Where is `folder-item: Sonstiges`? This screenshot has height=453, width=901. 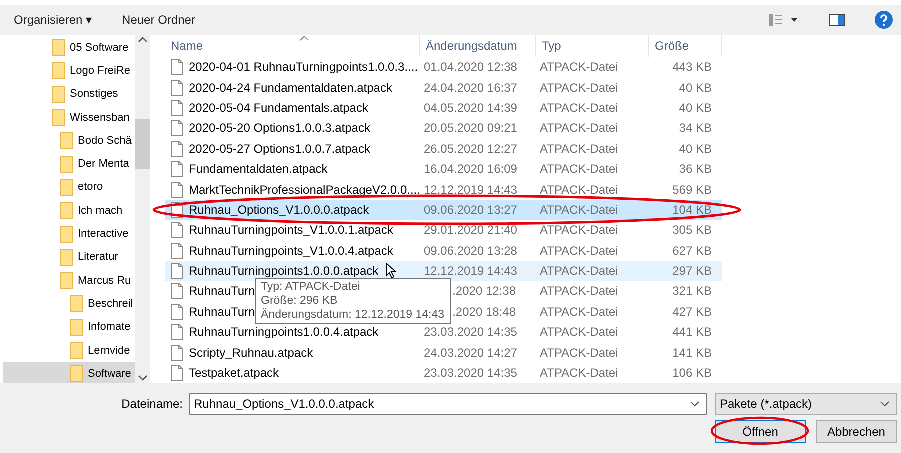 folder-item: Sonstiges is located at coordinates (69, 94).